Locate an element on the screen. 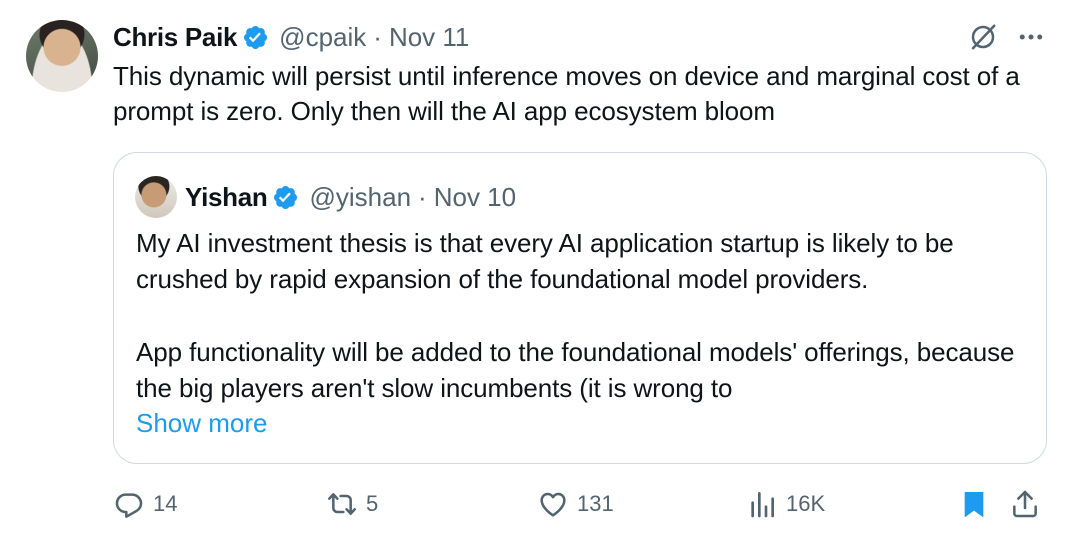 This screenshot has height=544, width=1074. repost-icon is located at coordinates (342, 504).